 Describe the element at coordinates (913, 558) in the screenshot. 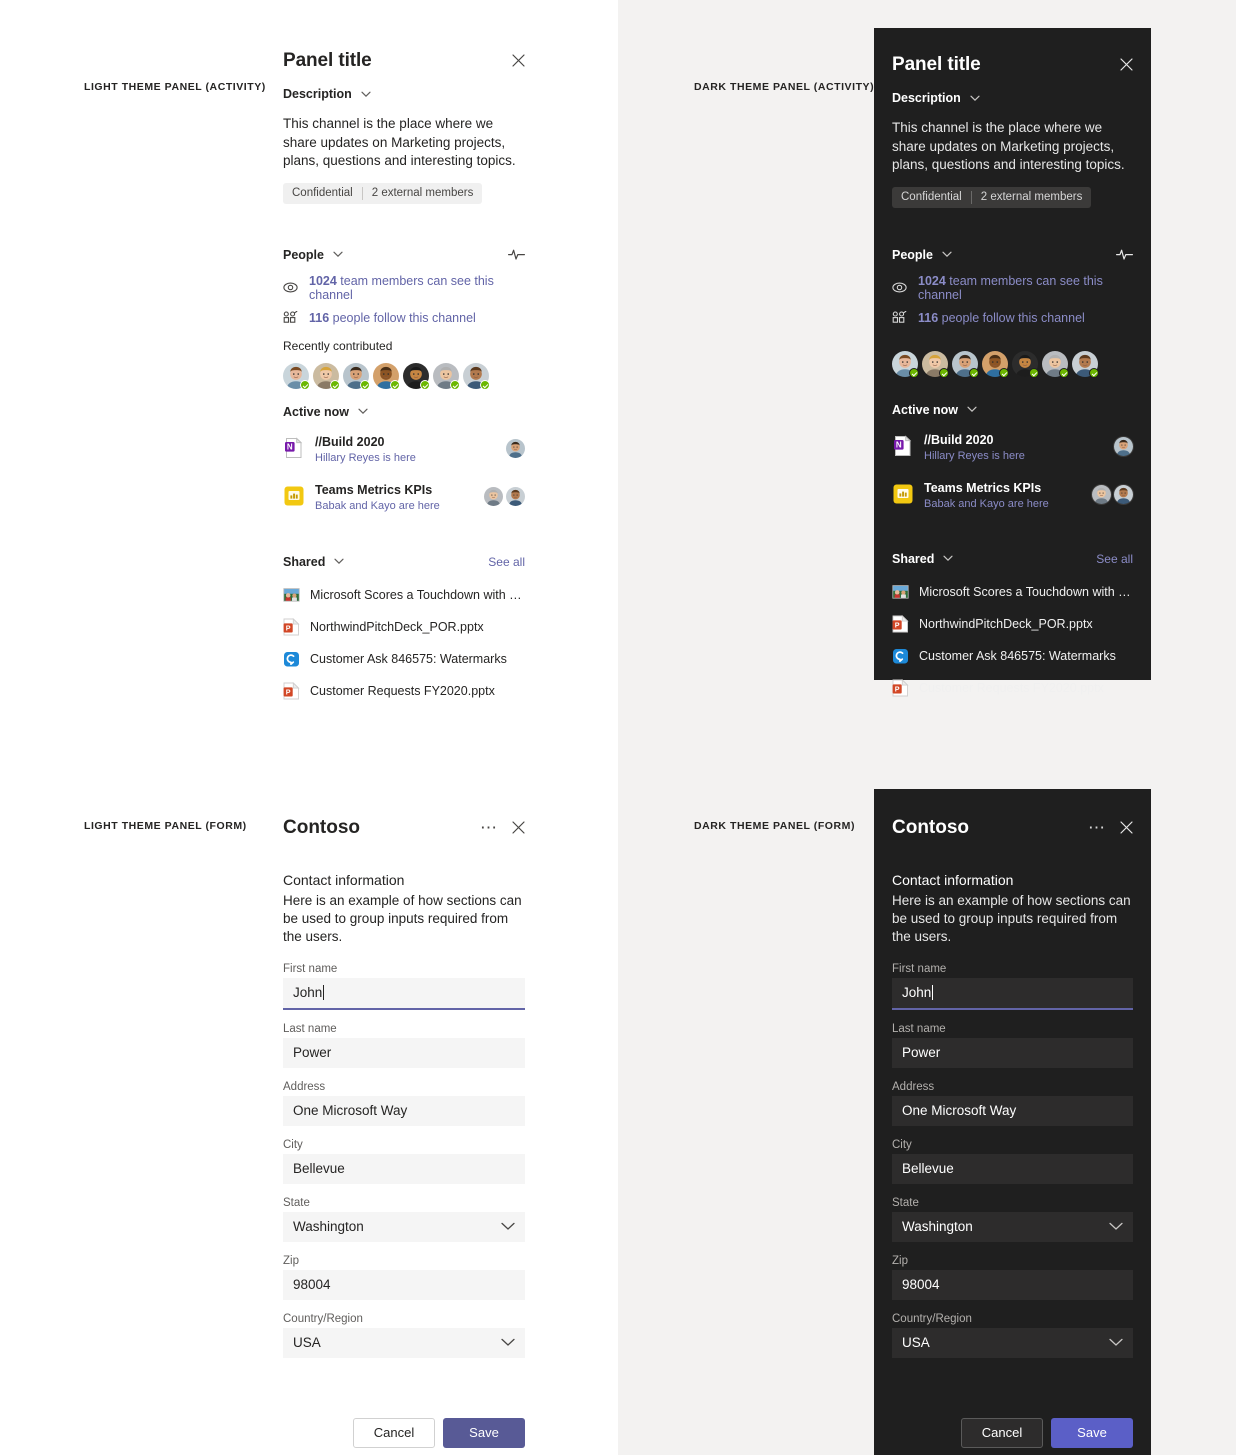

I see `shared-heading: Shared` at that location.